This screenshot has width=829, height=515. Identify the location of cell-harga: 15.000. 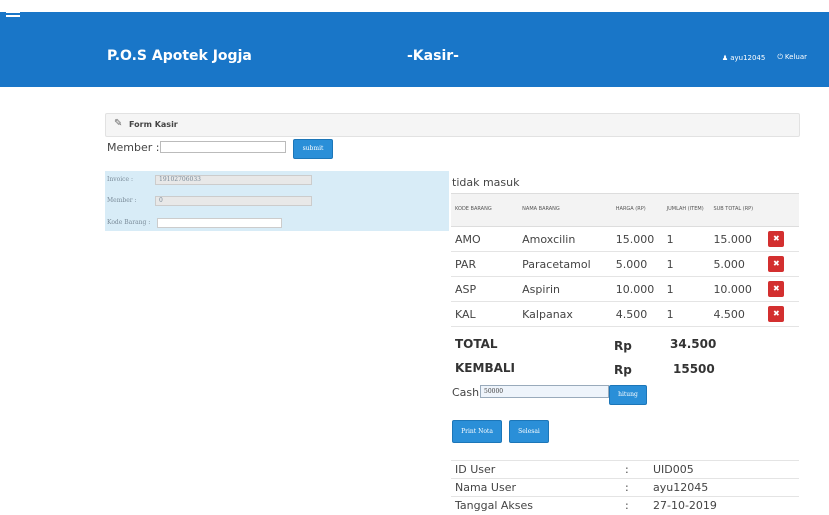
(637, 239).